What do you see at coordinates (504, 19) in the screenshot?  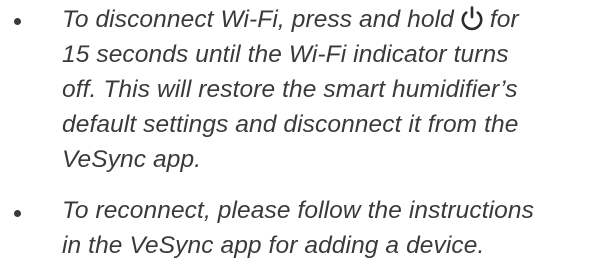 I see `text-segment: for` at bounding box center [504, 19].